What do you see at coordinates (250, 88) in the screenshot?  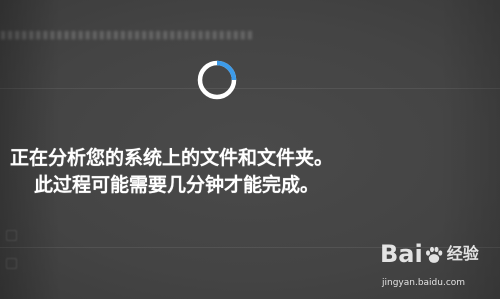 I see `background-divider` at bounding box center [250, 88].